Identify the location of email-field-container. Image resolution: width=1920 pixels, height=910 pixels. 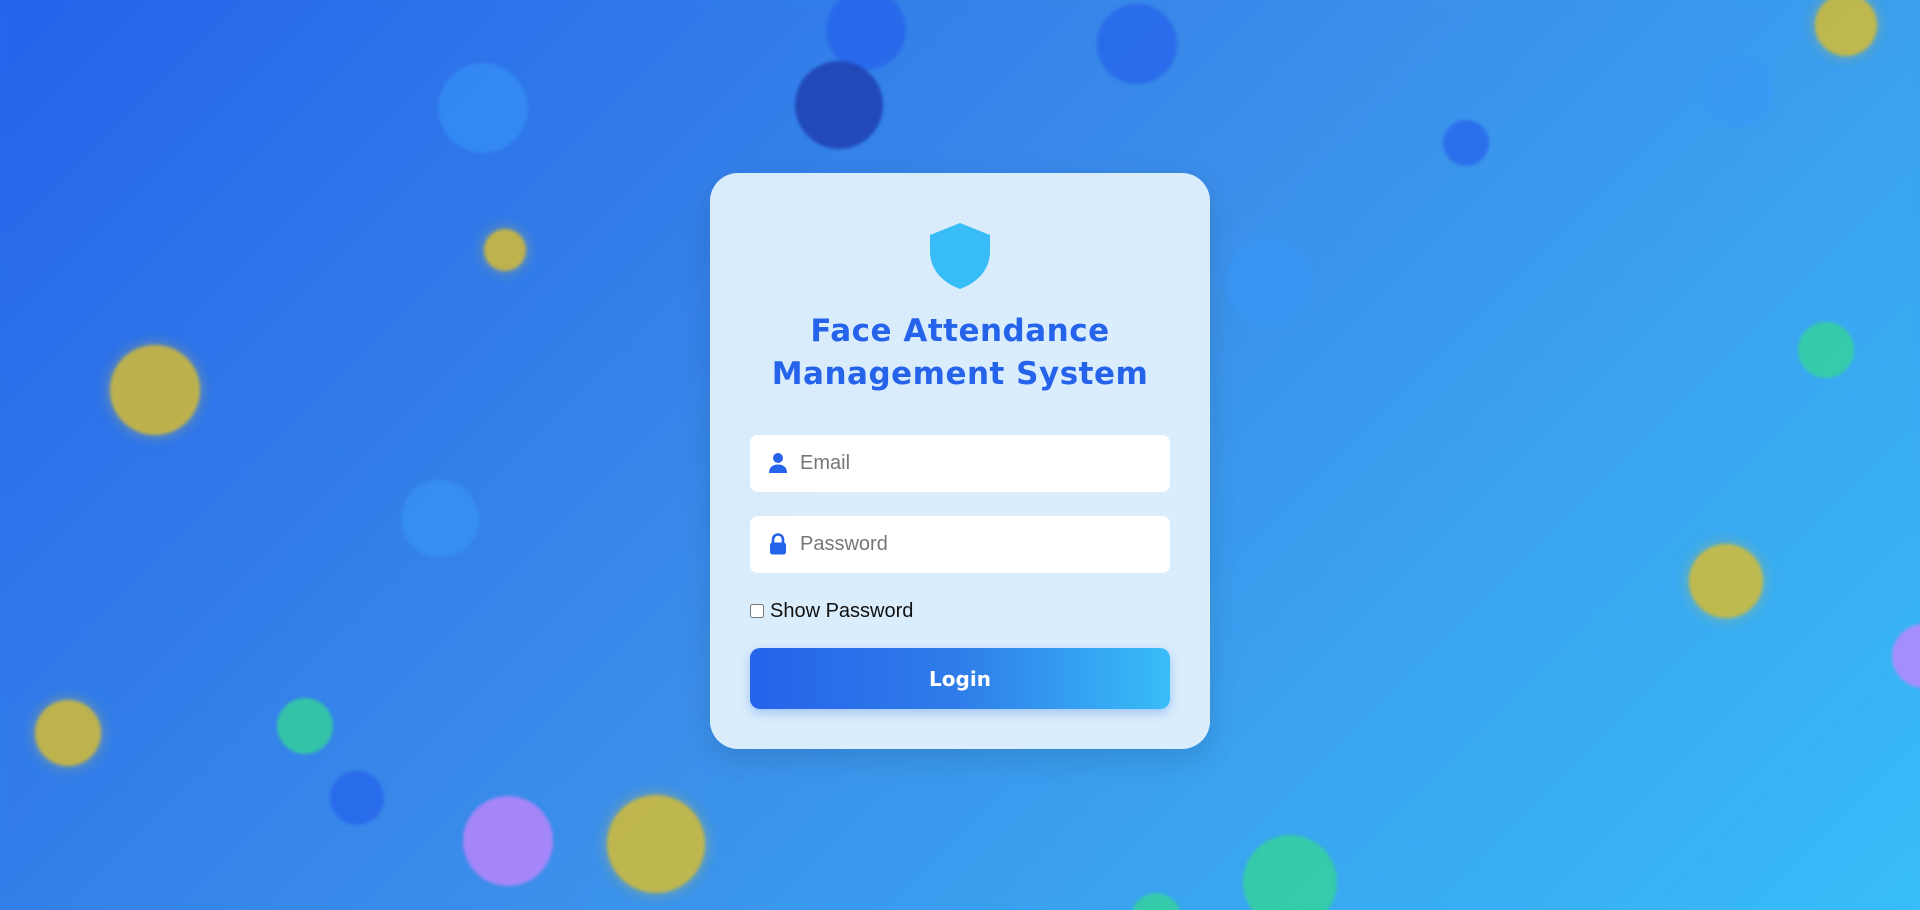
(960, 463).